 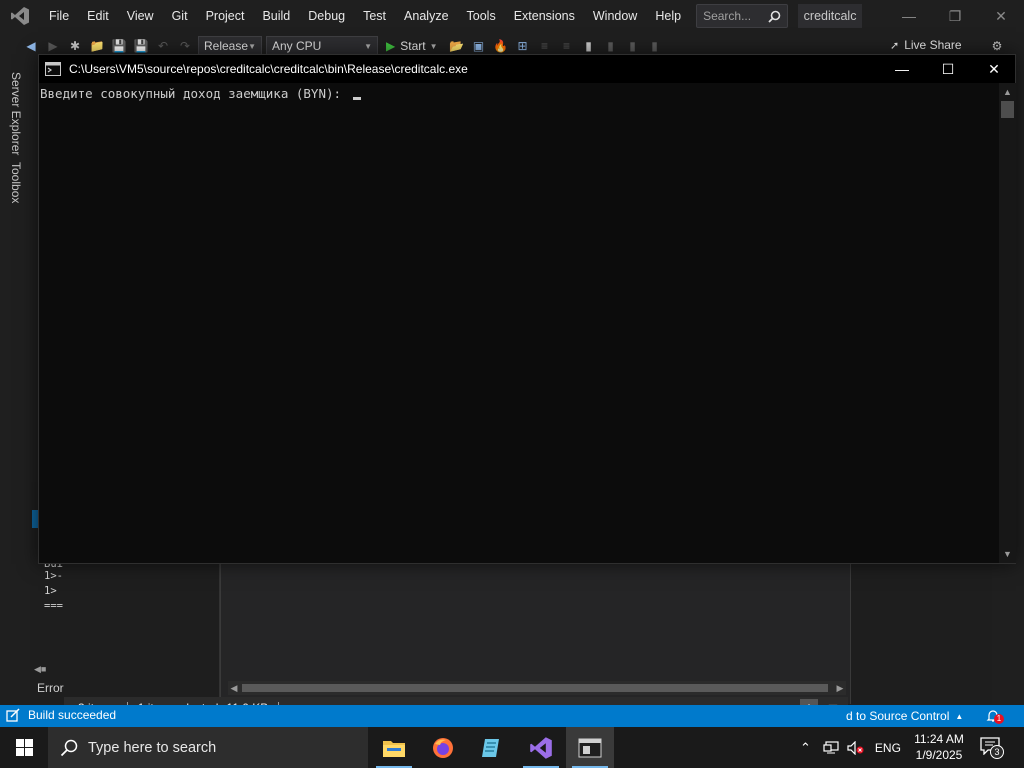 I want to click on taskbar-clock: 11:24 AM 1/9/2025, so click(x=939, y=747).